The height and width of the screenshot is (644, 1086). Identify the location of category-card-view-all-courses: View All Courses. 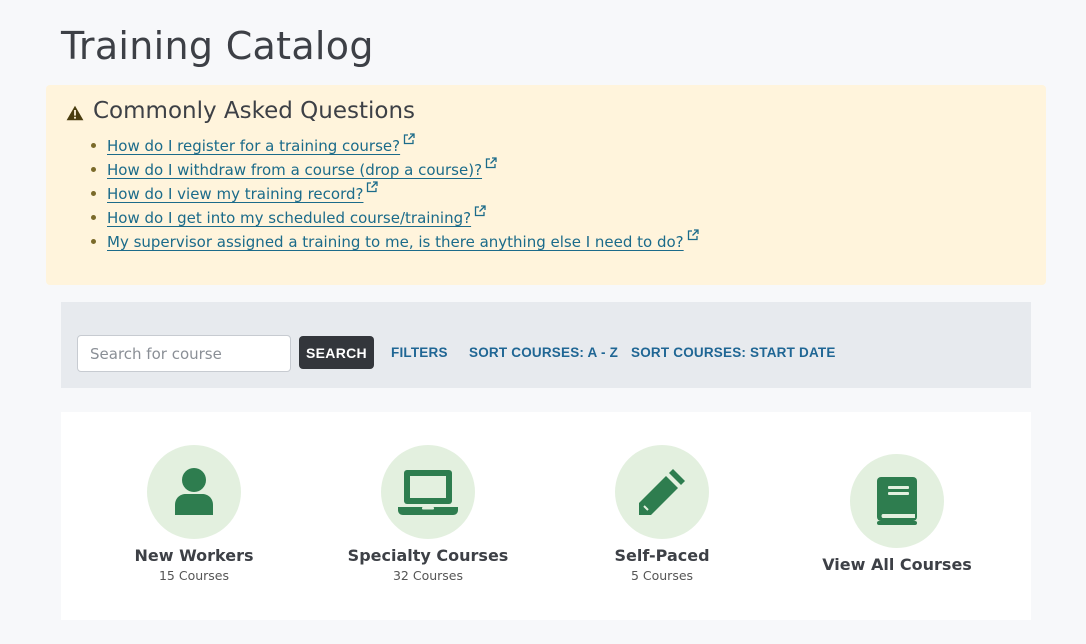
(897, 514).